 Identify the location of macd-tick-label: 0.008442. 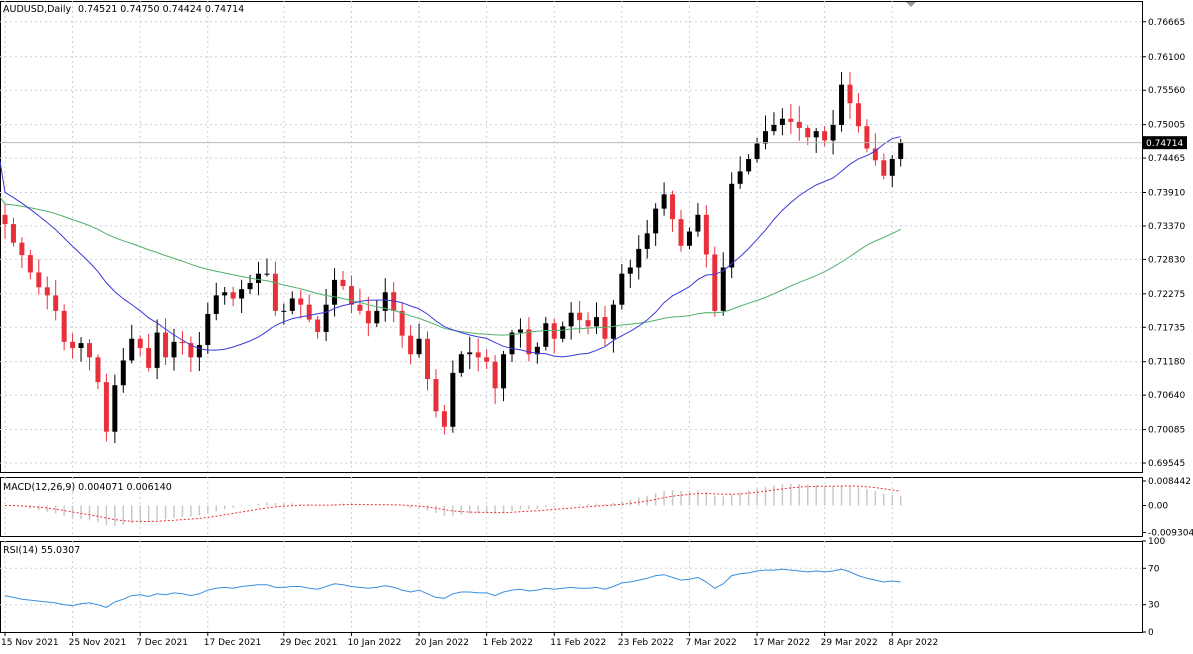
(1169, 482).